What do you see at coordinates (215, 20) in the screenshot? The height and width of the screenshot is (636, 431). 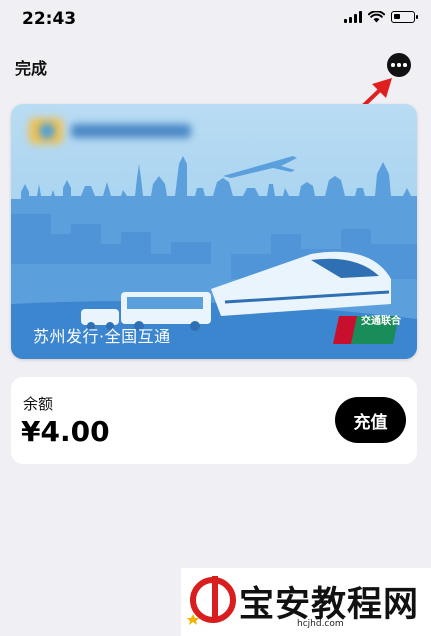 I see `status-bar: 22:43` at bounding box center [215, 20].